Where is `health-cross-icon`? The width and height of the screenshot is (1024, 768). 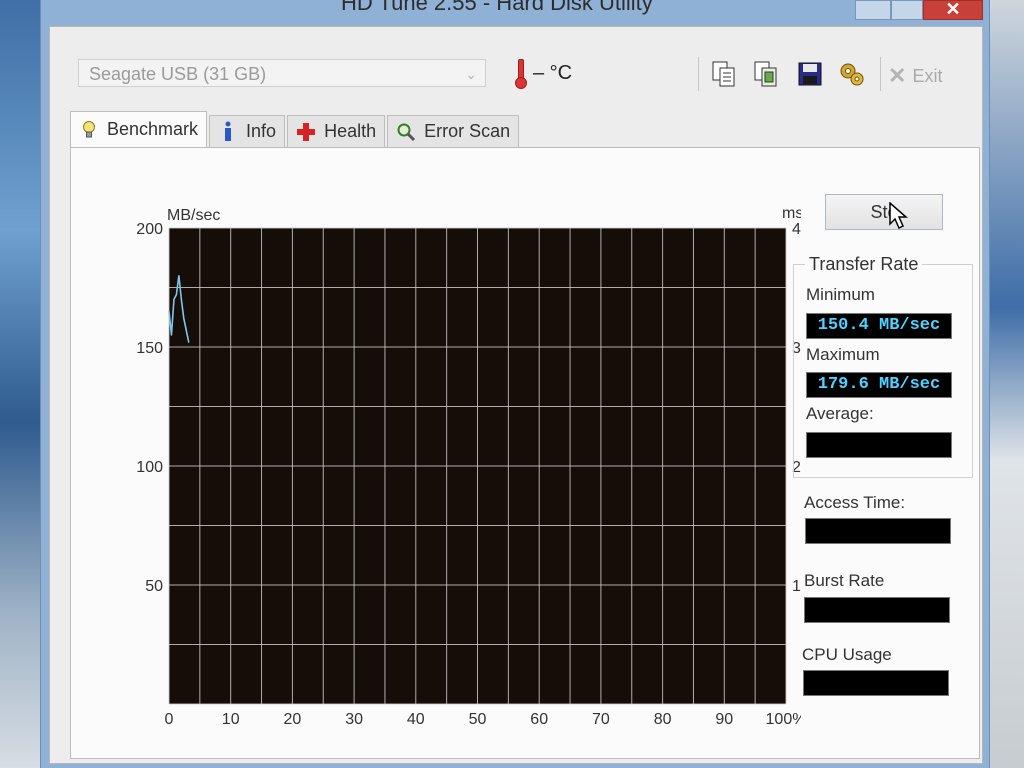
health-cross-icon is located at coordinates (306, 132).